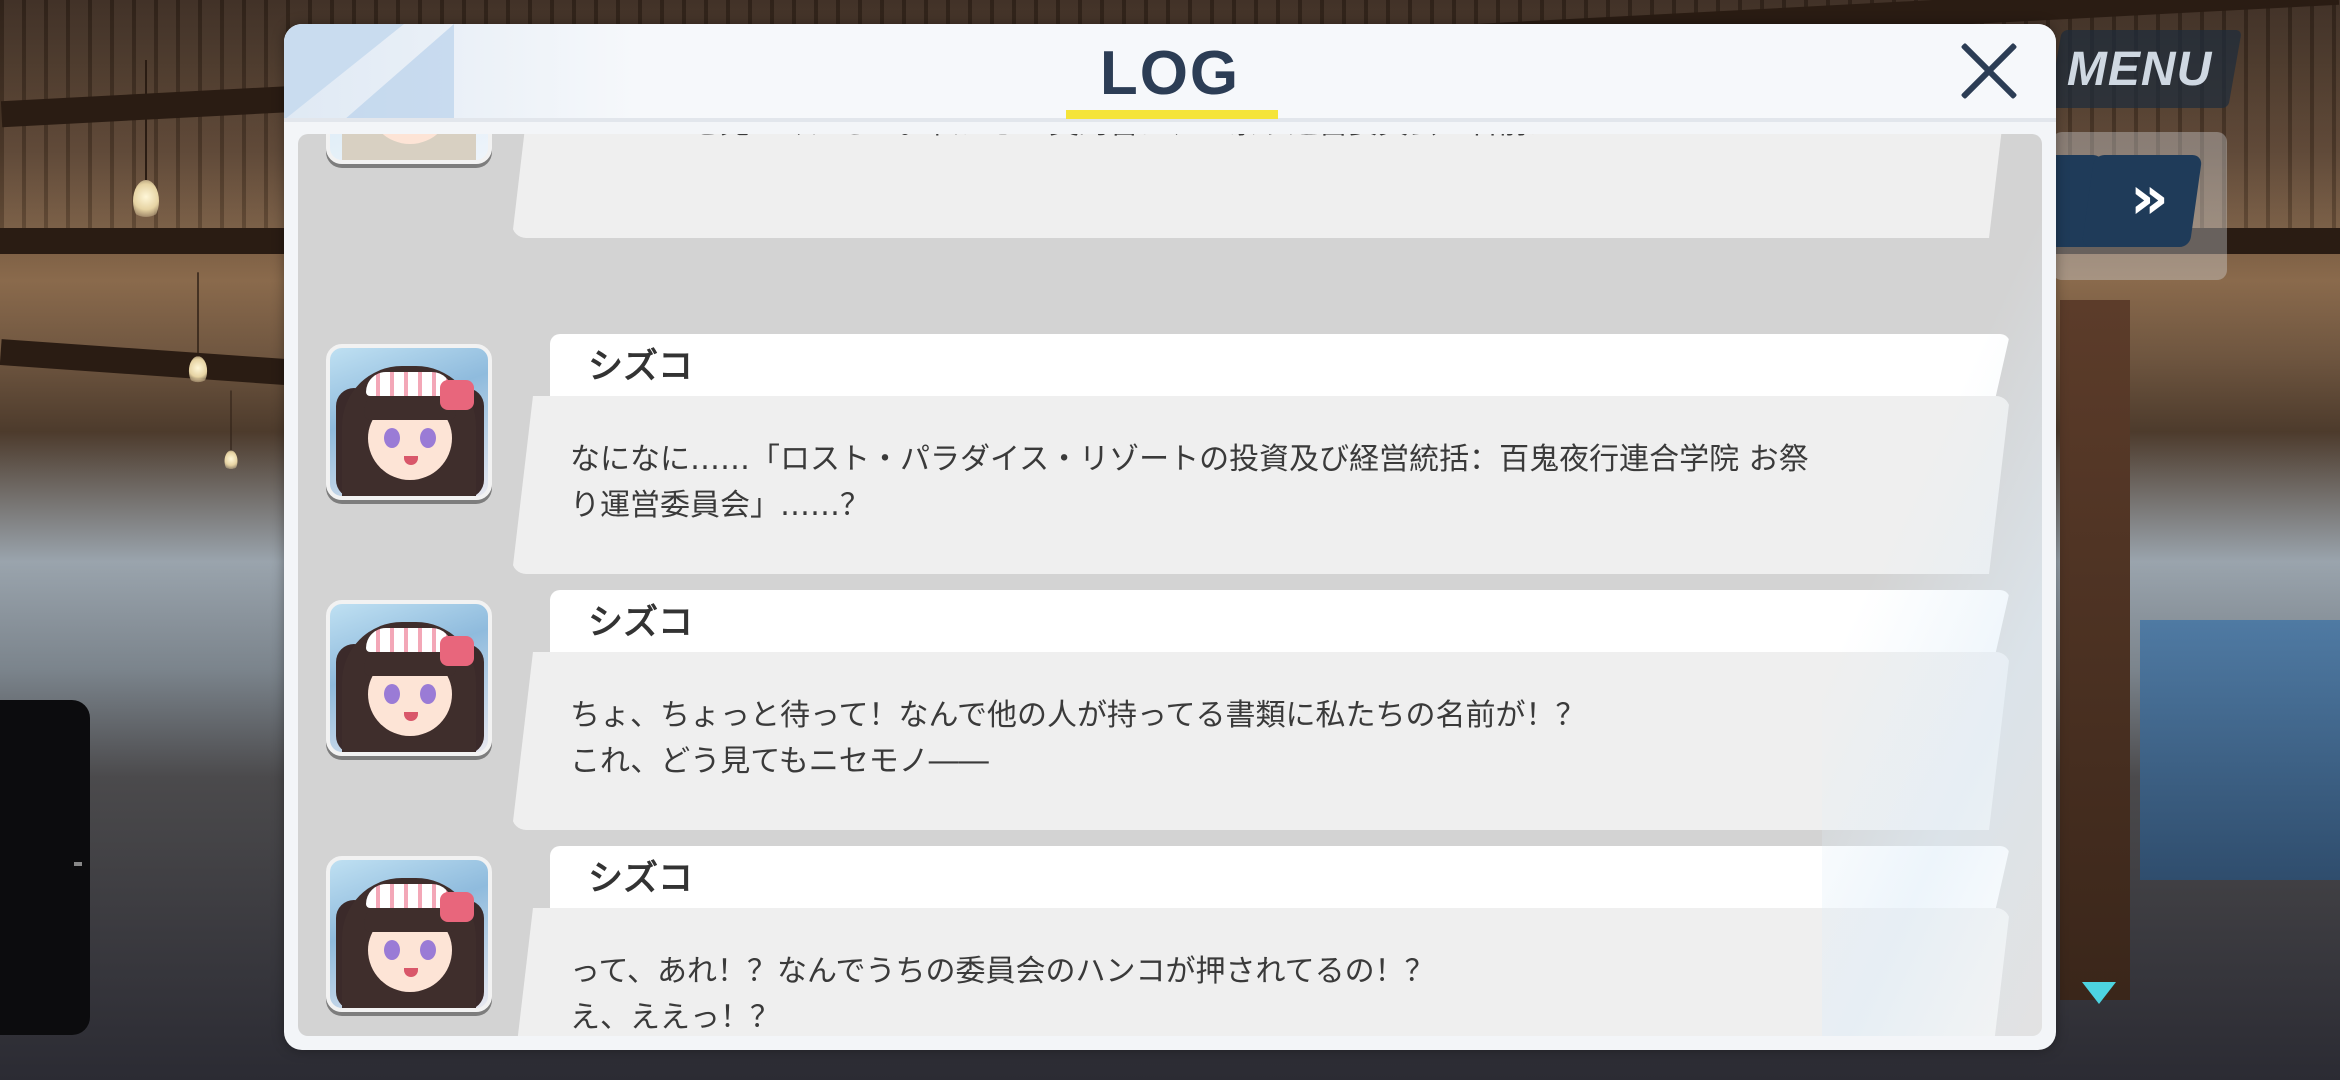 This screenshot has width=2340, height=1080. Describe the element at coordinates (675, 1017) in the screenshot. I see `dialogue-line: え、ええっ！？` at that location.